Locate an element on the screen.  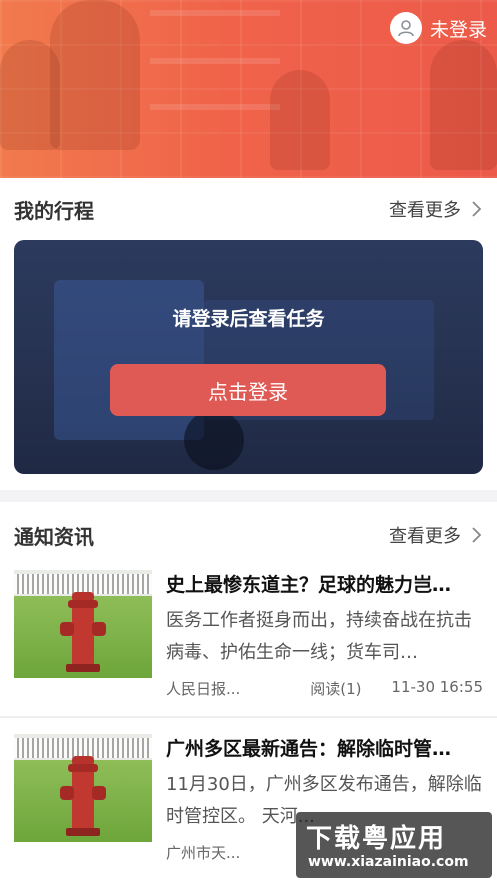
watermark-text: 下载粤应用 is located at coordinates (376, 839).